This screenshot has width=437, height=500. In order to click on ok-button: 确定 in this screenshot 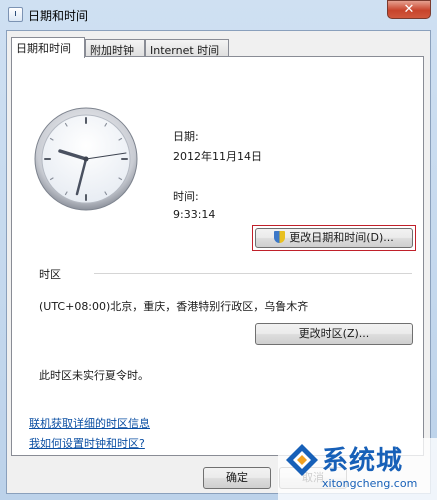, I will do `click(237, 478)`.